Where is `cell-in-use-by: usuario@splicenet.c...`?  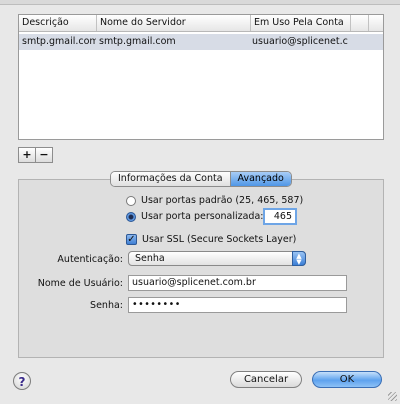
cell-in-use-by: usuario@splicenet.c... is located at coordinates (300, 41).